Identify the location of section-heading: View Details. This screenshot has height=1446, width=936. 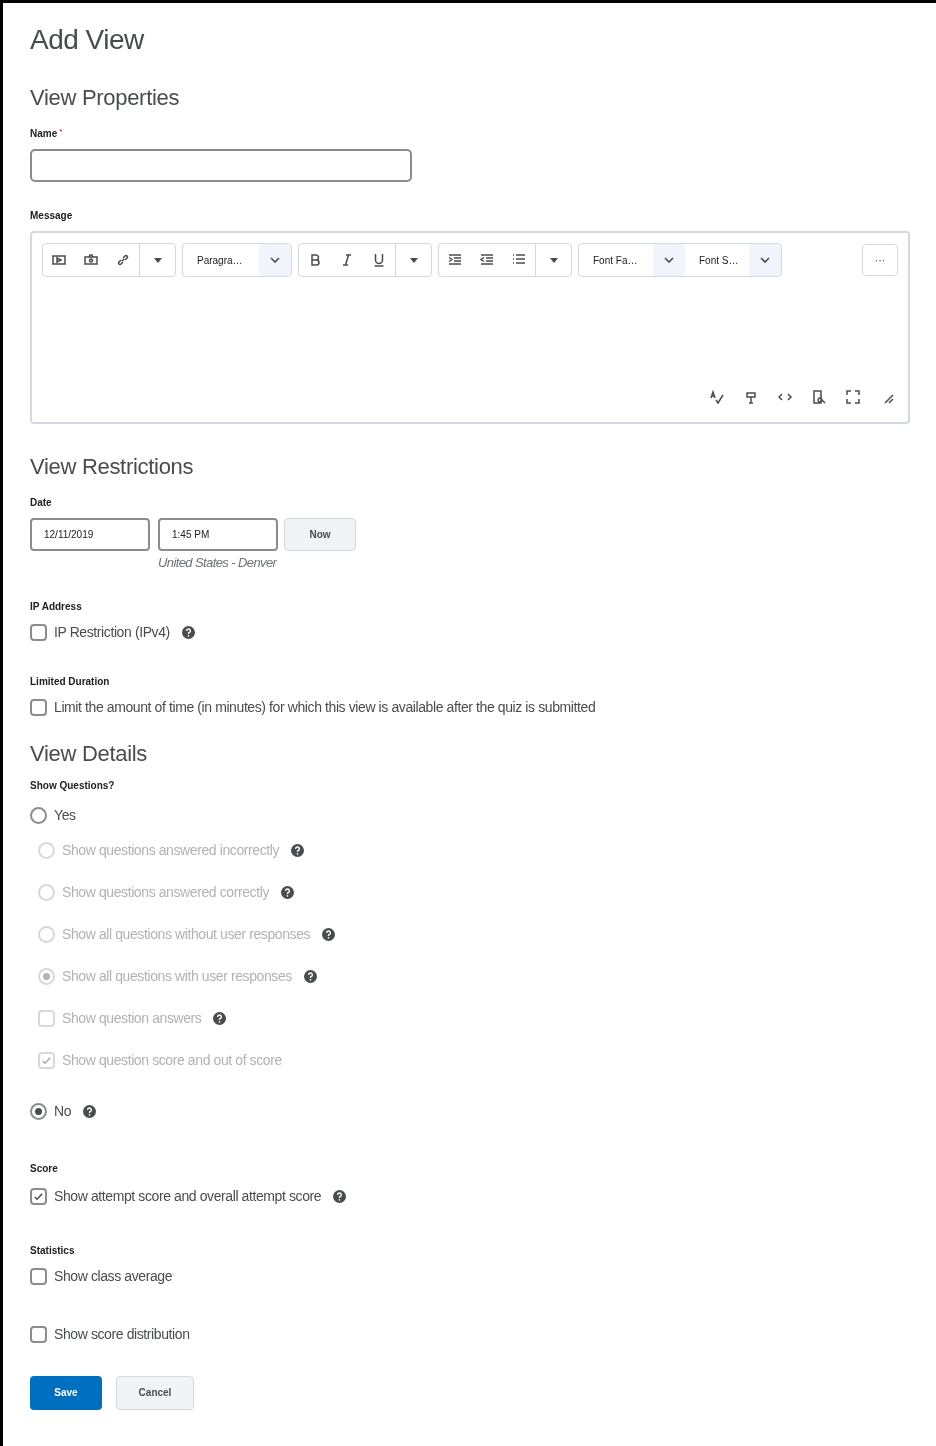
(89, 753).